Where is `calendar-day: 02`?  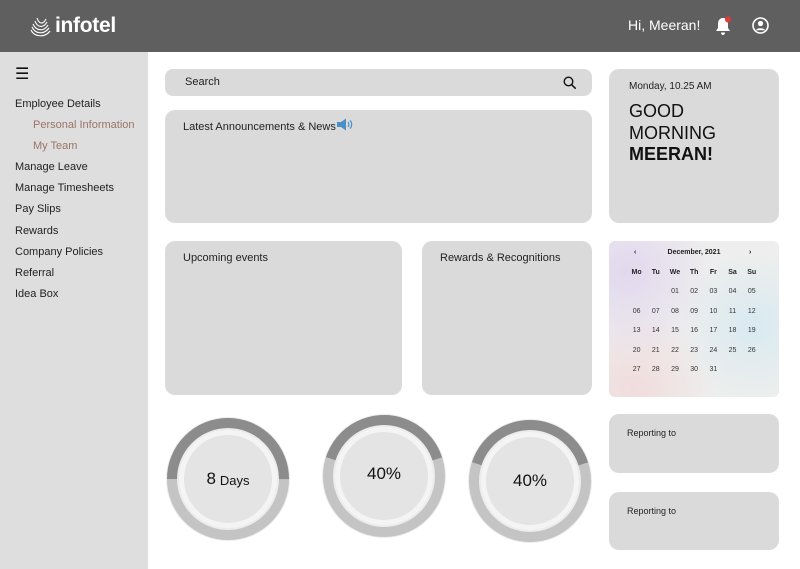
calendar-day: 02 is located at coordinates (694, 297).